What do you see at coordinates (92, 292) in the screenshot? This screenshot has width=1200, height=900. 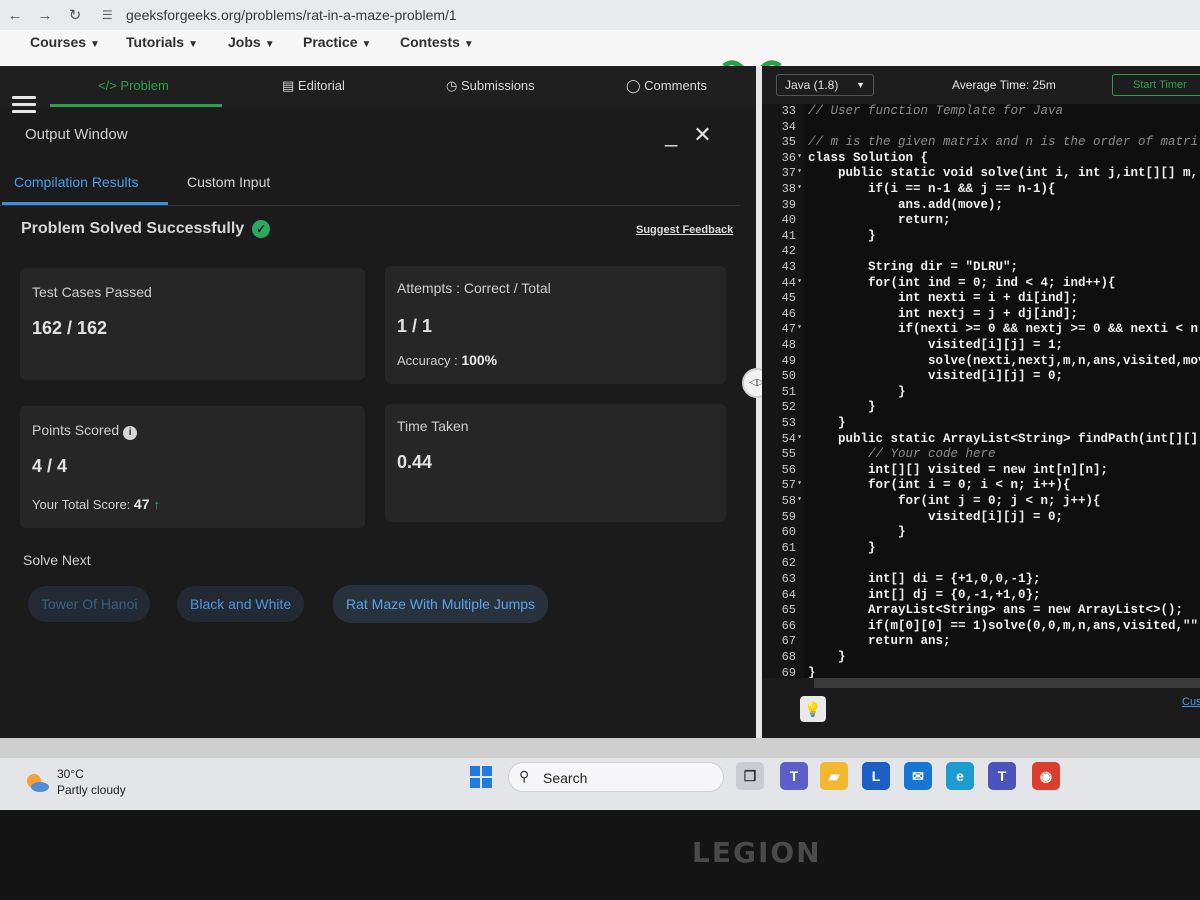 I see `card-label: Test Cases Passed` at bounding box center [92, 292].